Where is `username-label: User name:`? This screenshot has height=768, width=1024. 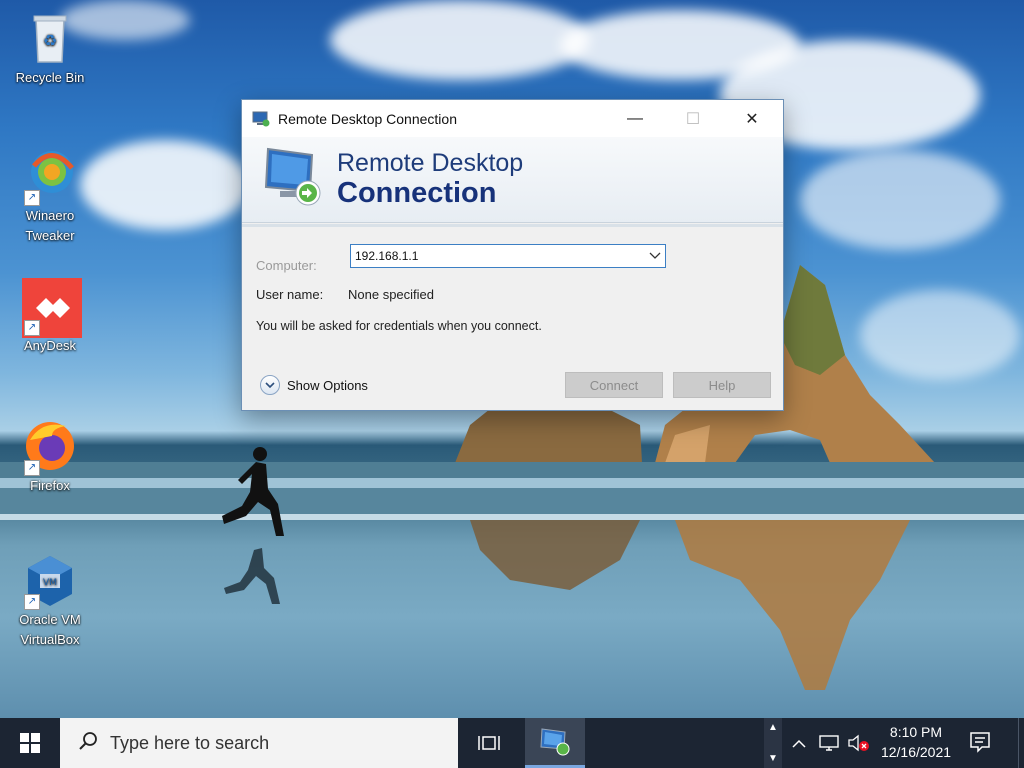 username-label: User name: is located at coordinates (290, 294).